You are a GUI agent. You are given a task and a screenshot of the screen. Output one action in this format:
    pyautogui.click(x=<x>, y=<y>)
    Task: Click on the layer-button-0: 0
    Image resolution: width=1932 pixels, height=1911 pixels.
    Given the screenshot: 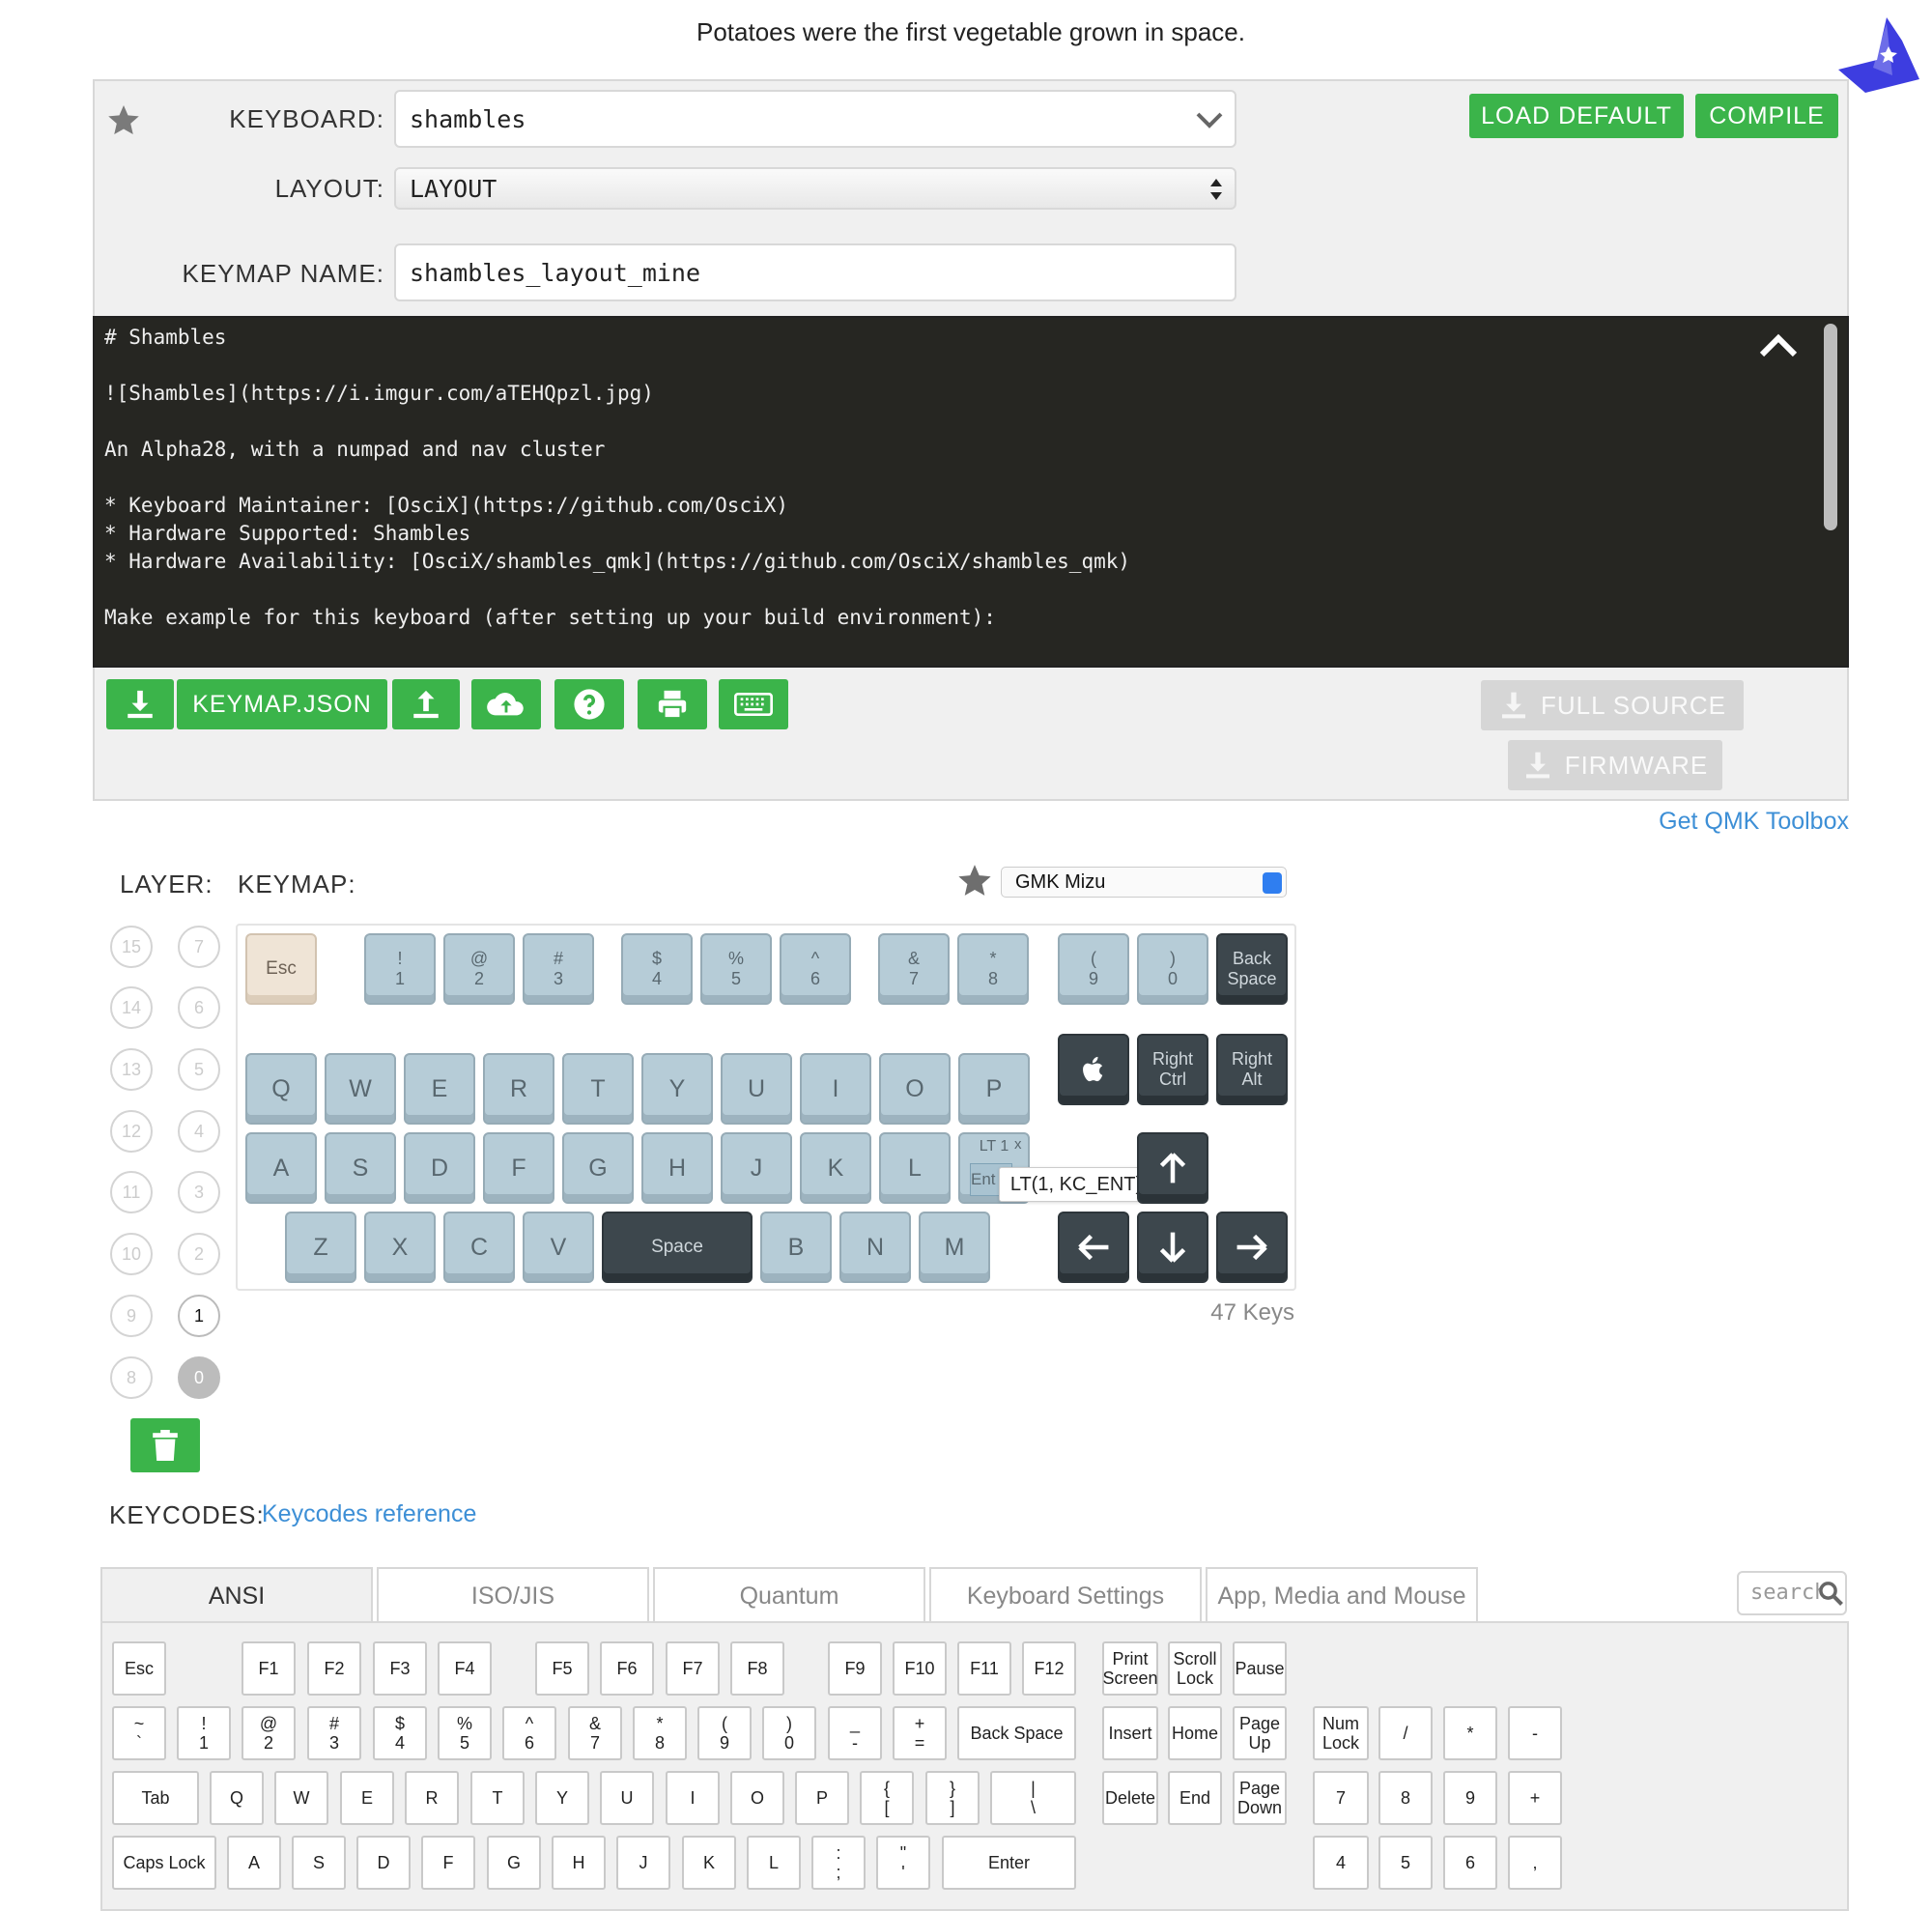 What is the action you would take?
    pyautogui.click(x=199, y=1377)
    